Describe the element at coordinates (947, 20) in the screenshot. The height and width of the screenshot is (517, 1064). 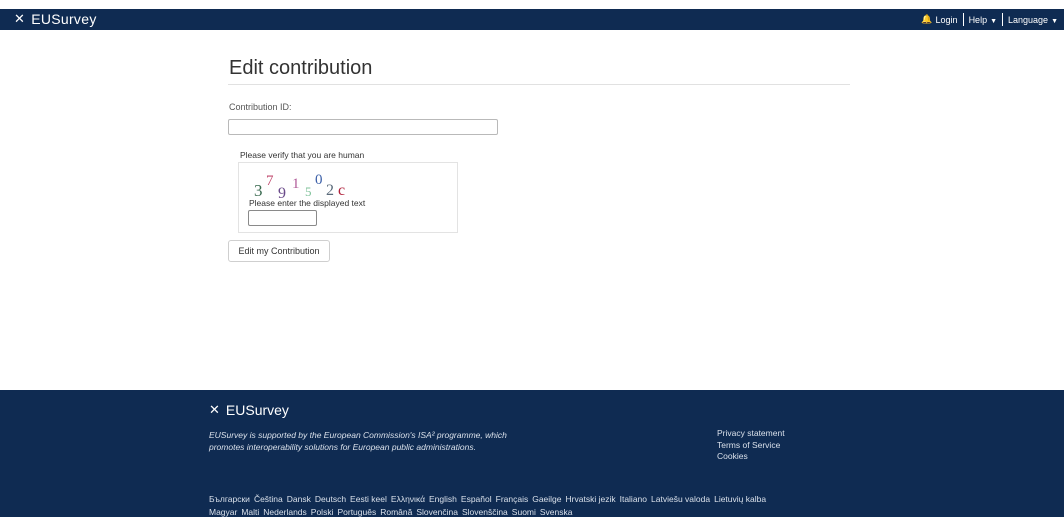
I see `login-link: Login` at that location.